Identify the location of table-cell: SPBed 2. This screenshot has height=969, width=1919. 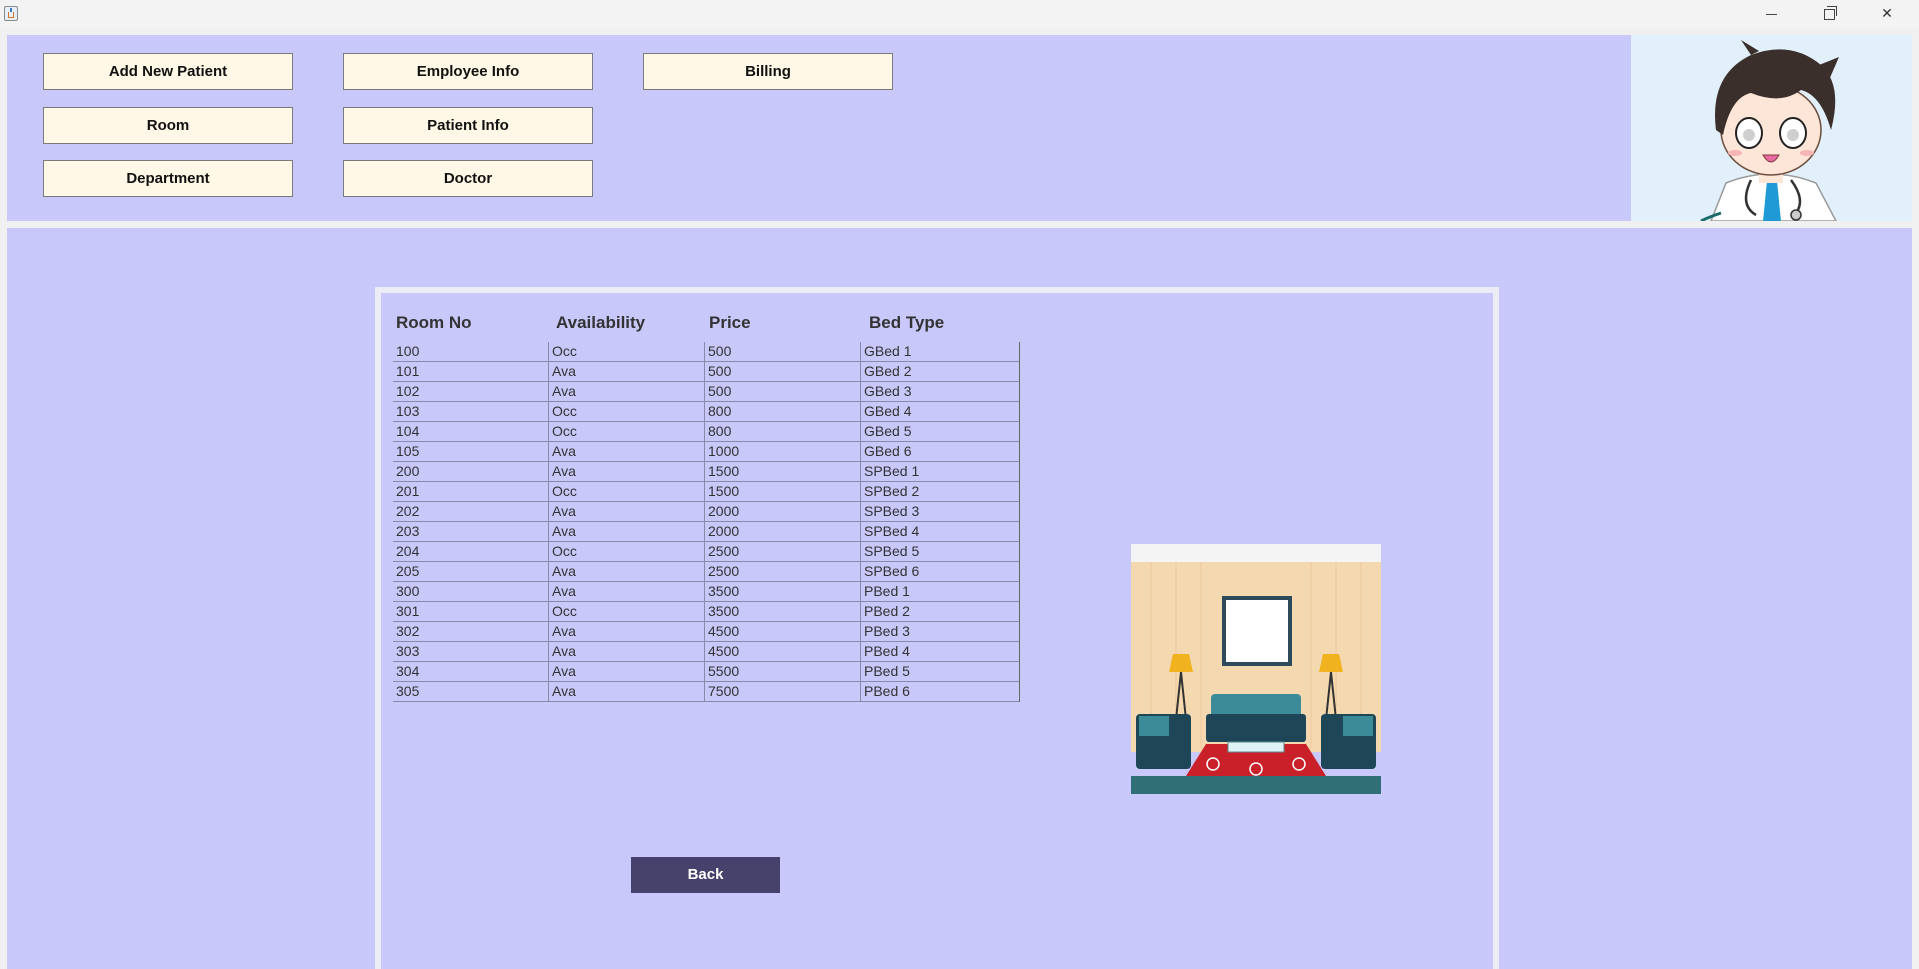
(940, 491).